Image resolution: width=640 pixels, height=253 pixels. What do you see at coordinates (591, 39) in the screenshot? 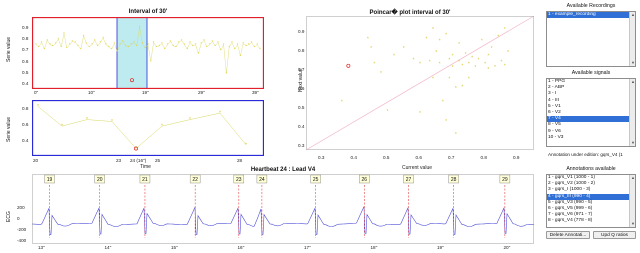
I see `recordings-listbox: 1 - example_recording ▲ ▼` at bounding box center [591, 39].